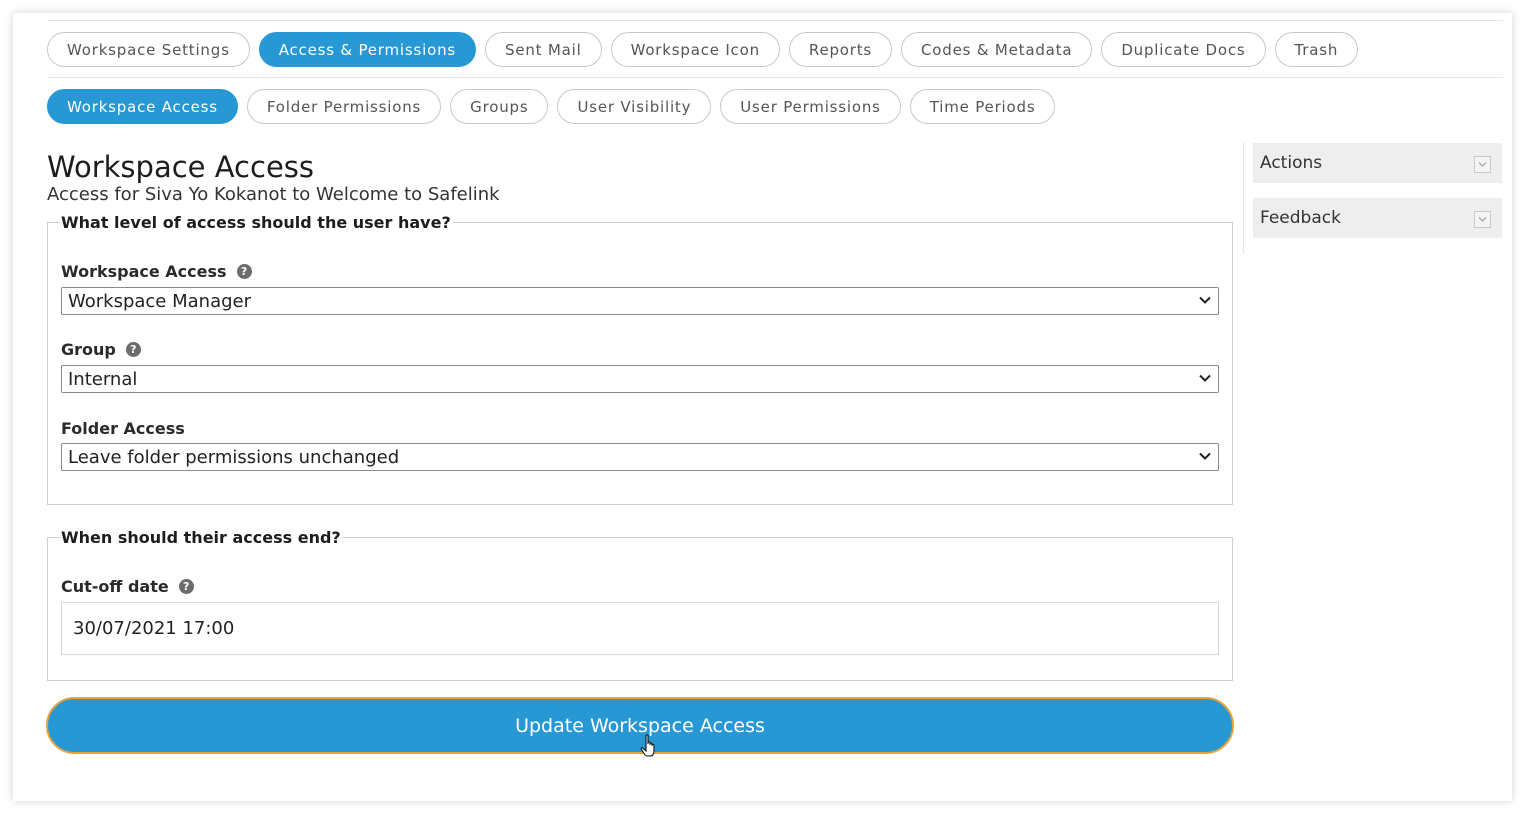 The image size is (1525, 815). Describe the element at coordinates (1183, 49) in the screenshot. I see `tab-duplicate-docs: Duplicate Docs` at that location.